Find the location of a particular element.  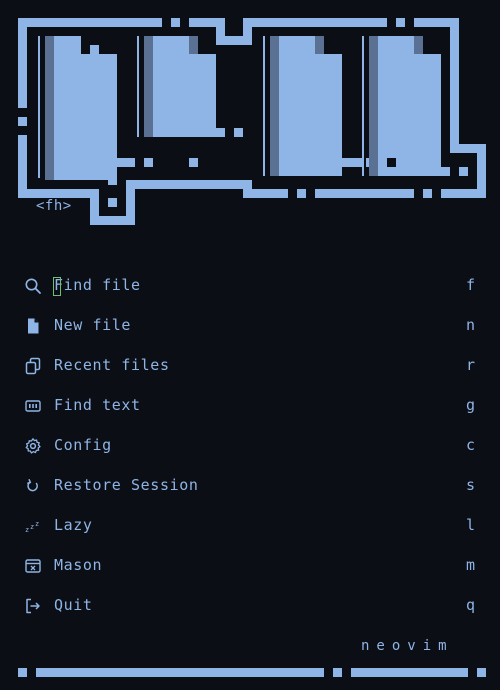

menu-item-key: n is located at coordinates (471, 325).